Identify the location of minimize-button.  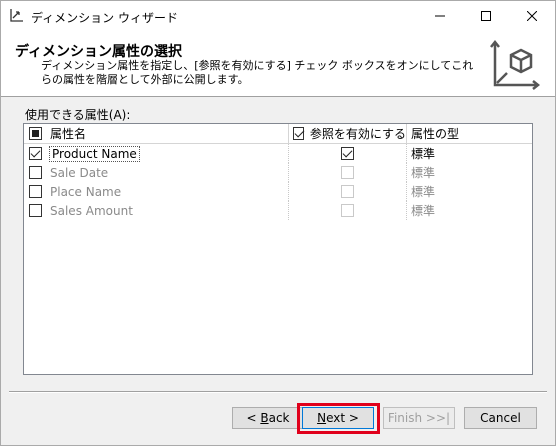
(440, 16).